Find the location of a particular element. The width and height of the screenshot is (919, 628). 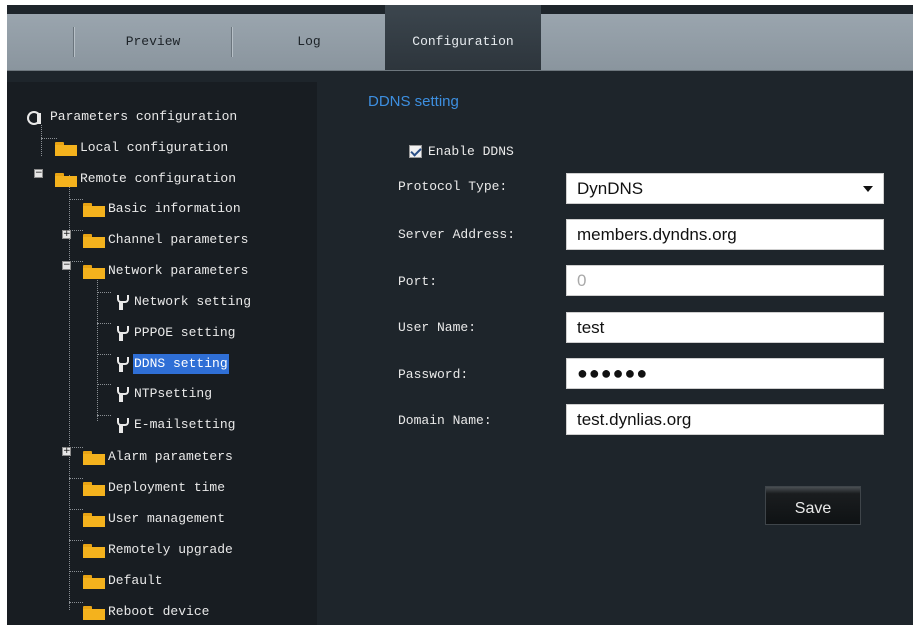

tree-item-label: PPPOE setting is located at coordinates (185, 332).